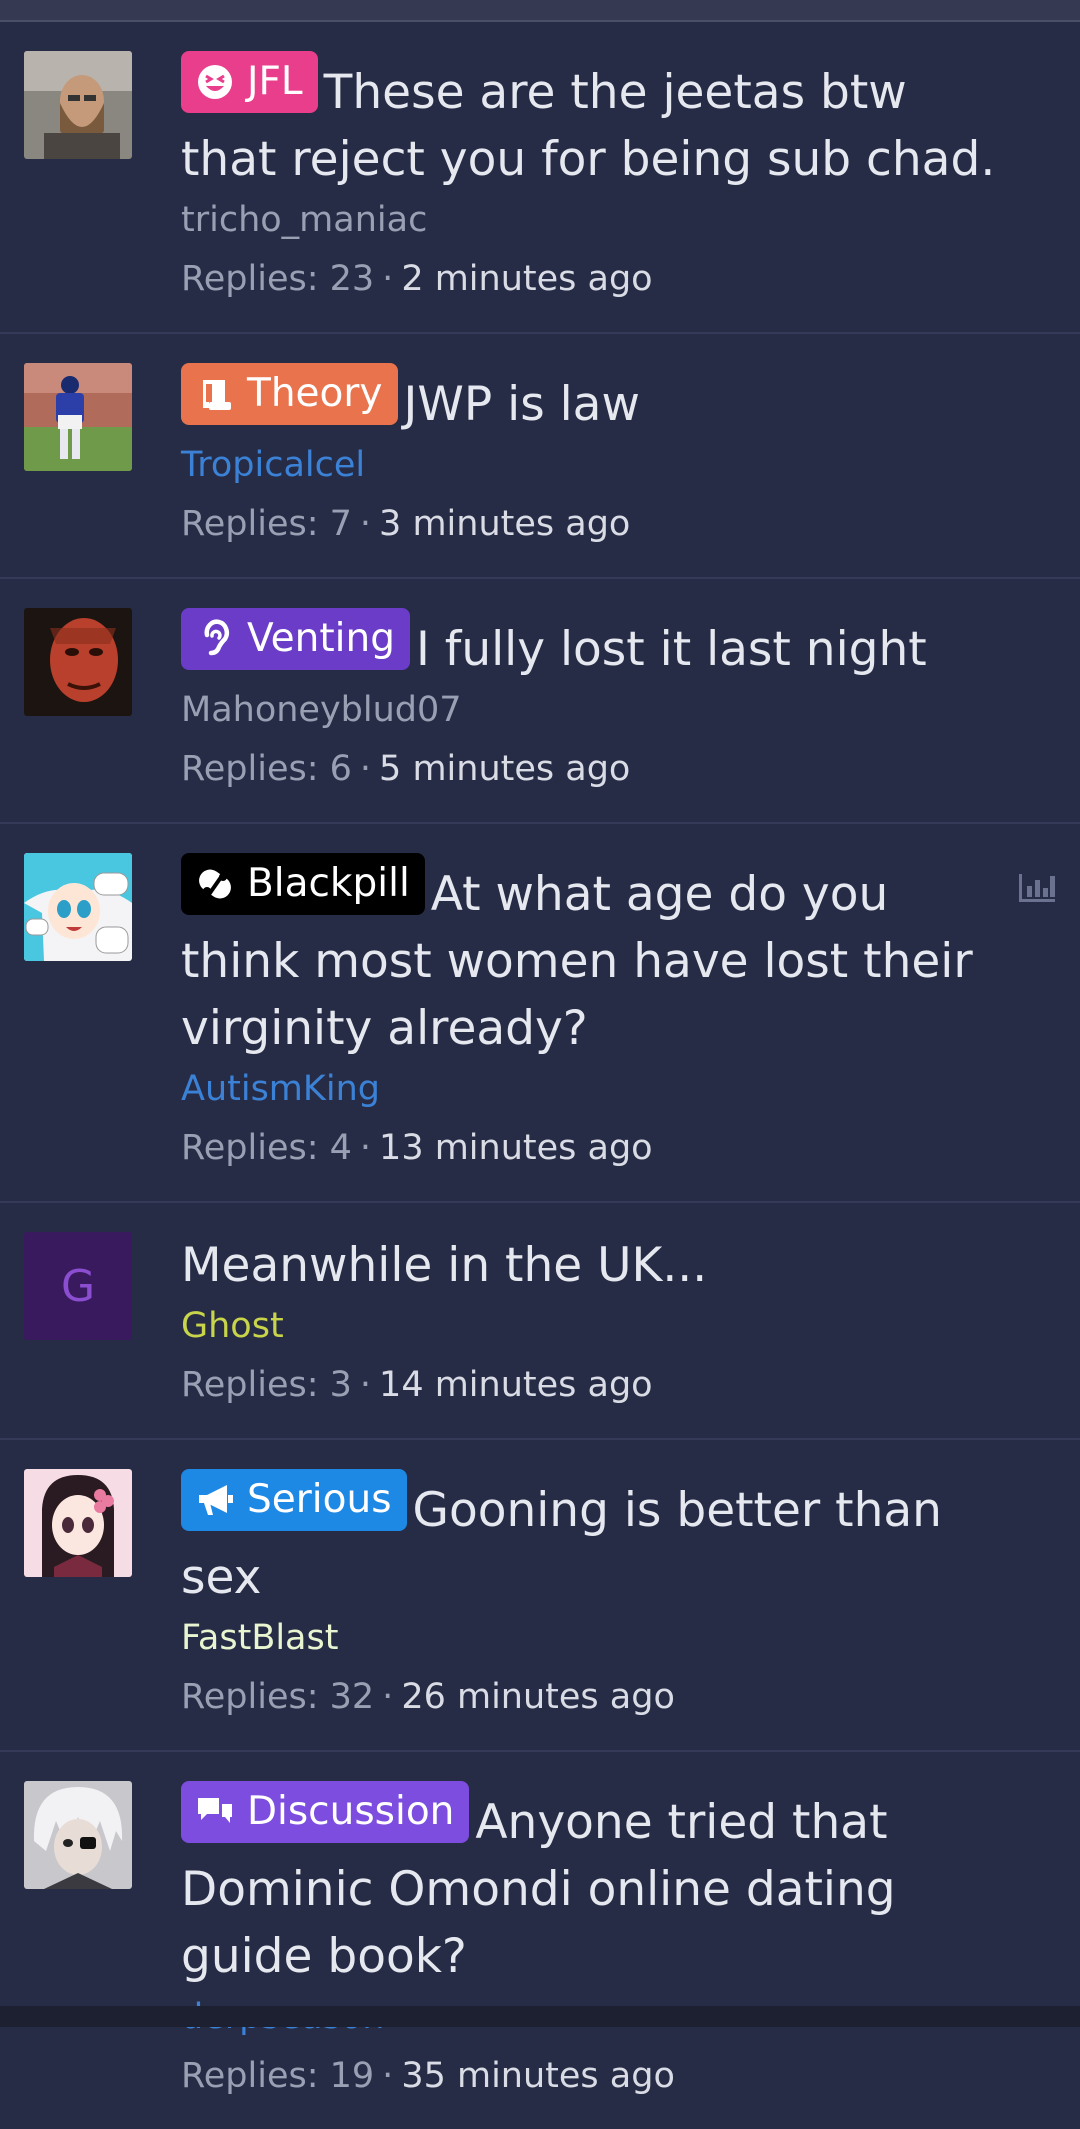 Image resolution: width=1080 pixels, height=2129 pixels. What do you see at coordinates (588, 465) in the screenshot?
I see `thread-author: Tropicalcel` at bounding box center [588, 465].